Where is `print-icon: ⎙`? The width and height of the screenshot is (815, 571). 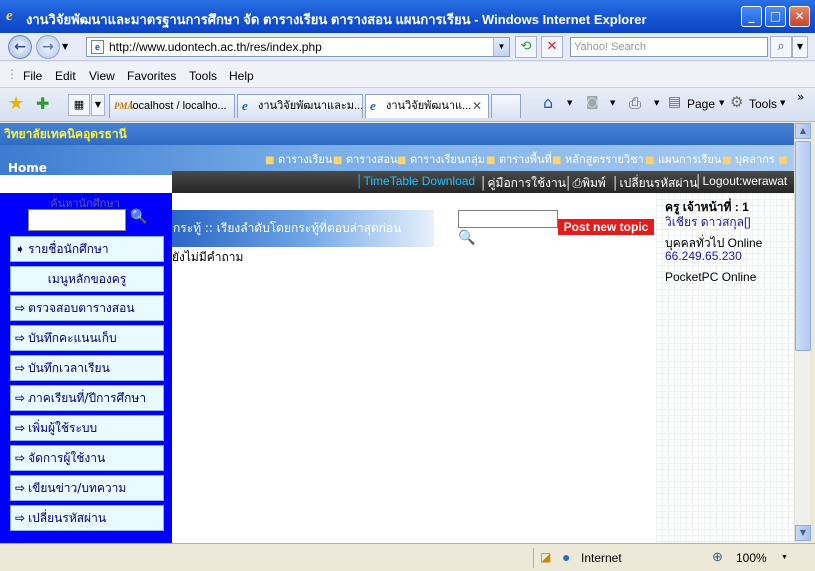 print-icon: ⎙ is located at coordinates (635, 103).